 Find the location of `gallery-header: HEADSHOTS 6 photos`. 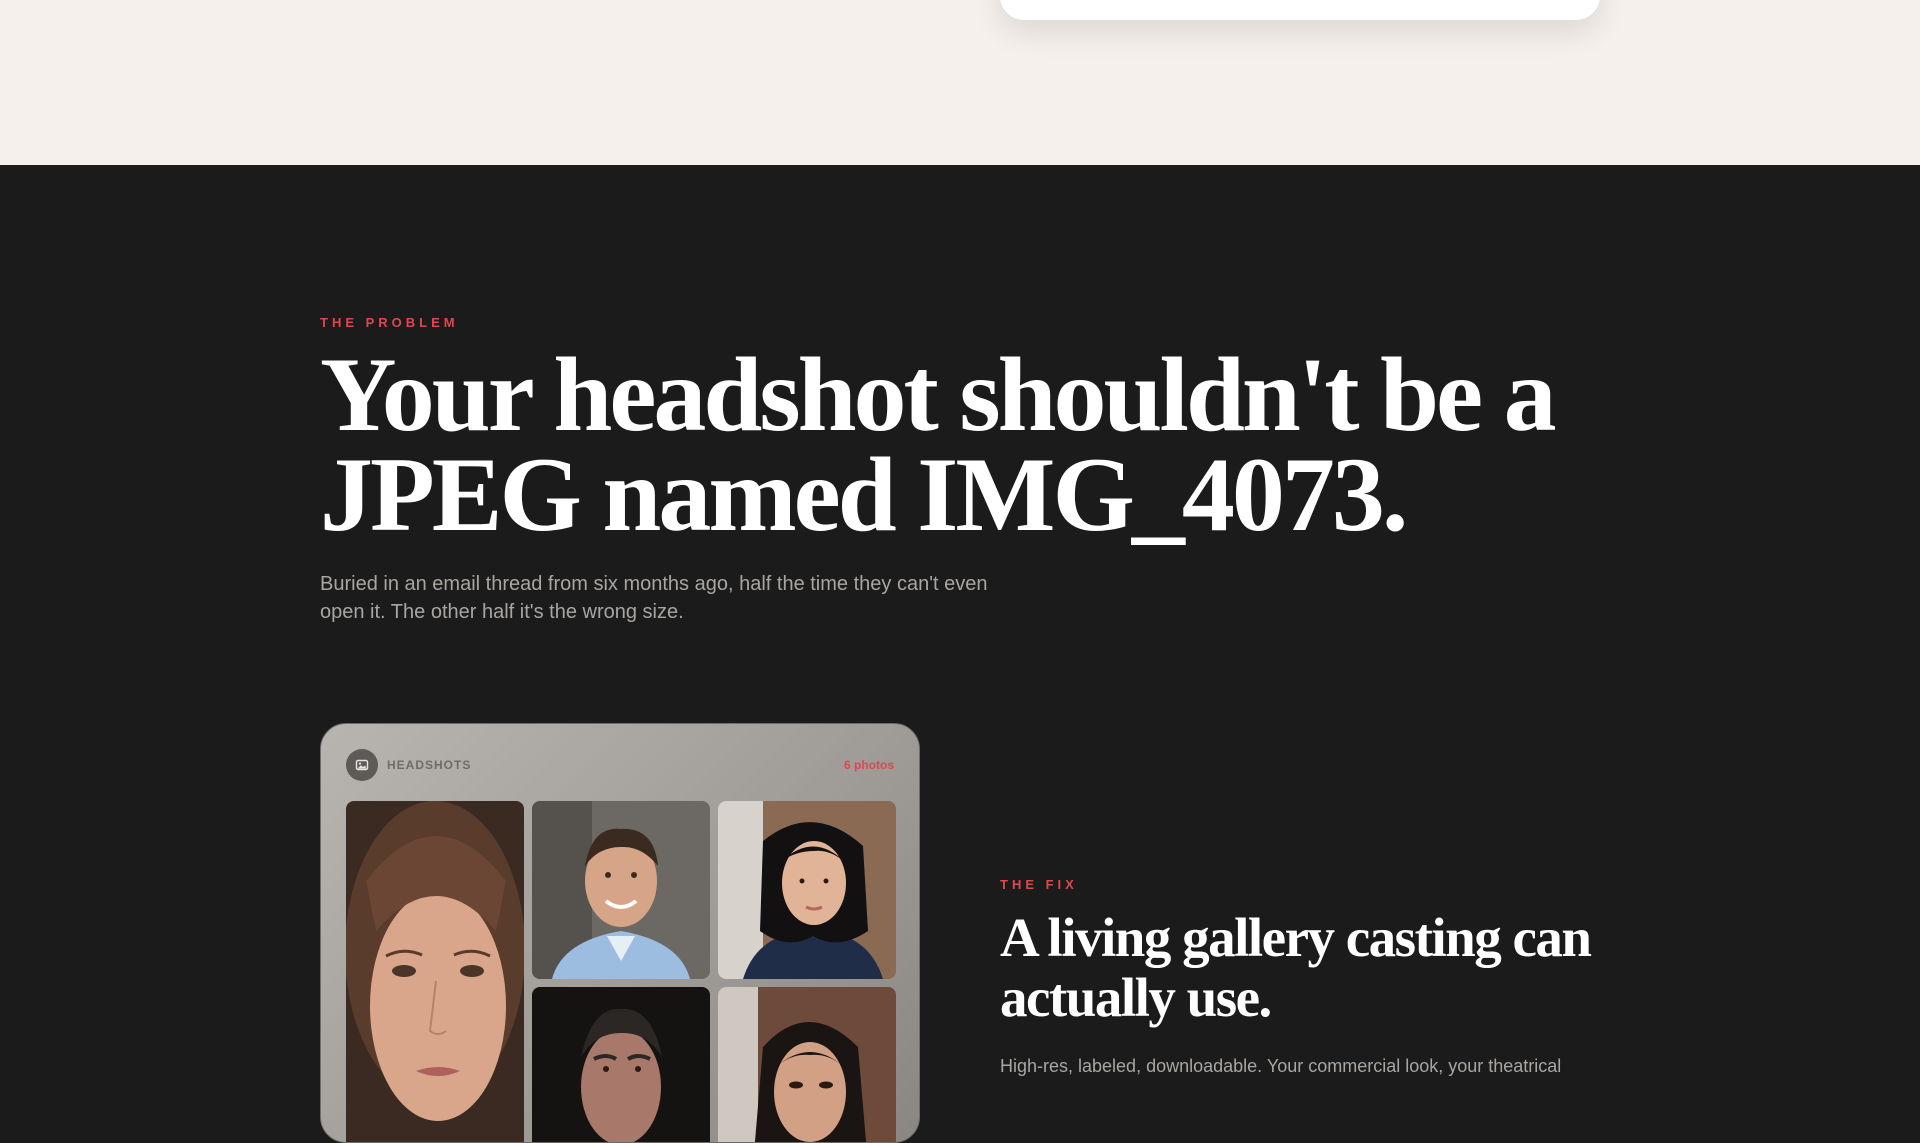

gallery-header: HEADSHOTS 6 photos is located at coordinates (620, 765).